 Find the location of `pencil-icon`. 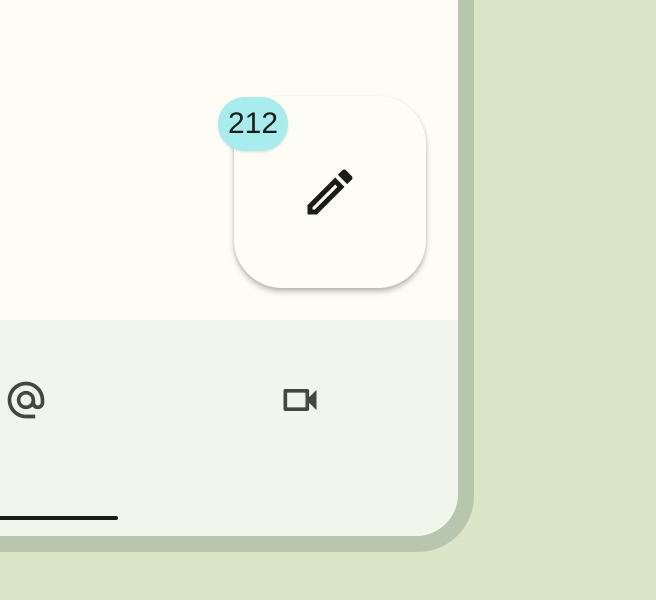

pencil-icon is located at coordinates (330, 192).